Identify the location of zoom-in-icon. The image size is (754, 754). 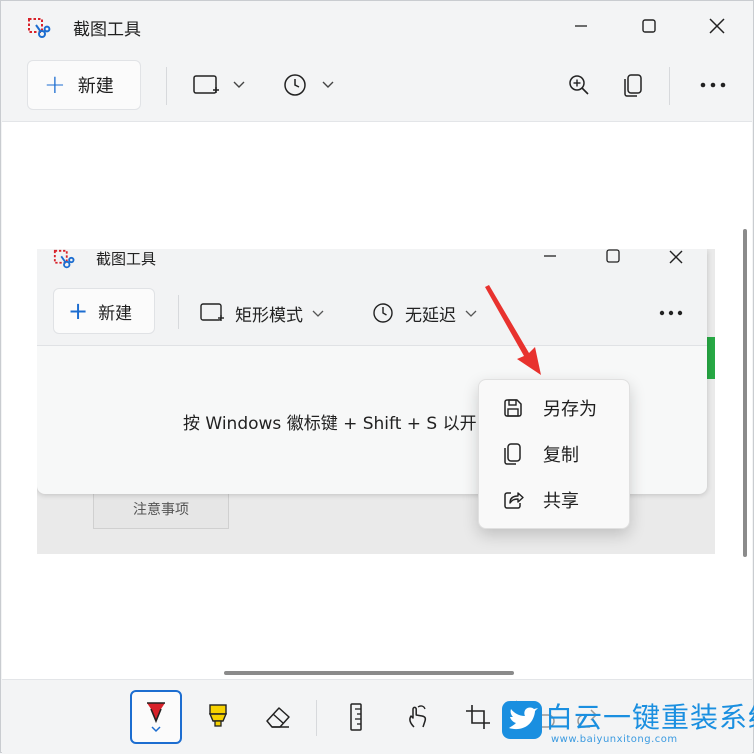
(579, 85).